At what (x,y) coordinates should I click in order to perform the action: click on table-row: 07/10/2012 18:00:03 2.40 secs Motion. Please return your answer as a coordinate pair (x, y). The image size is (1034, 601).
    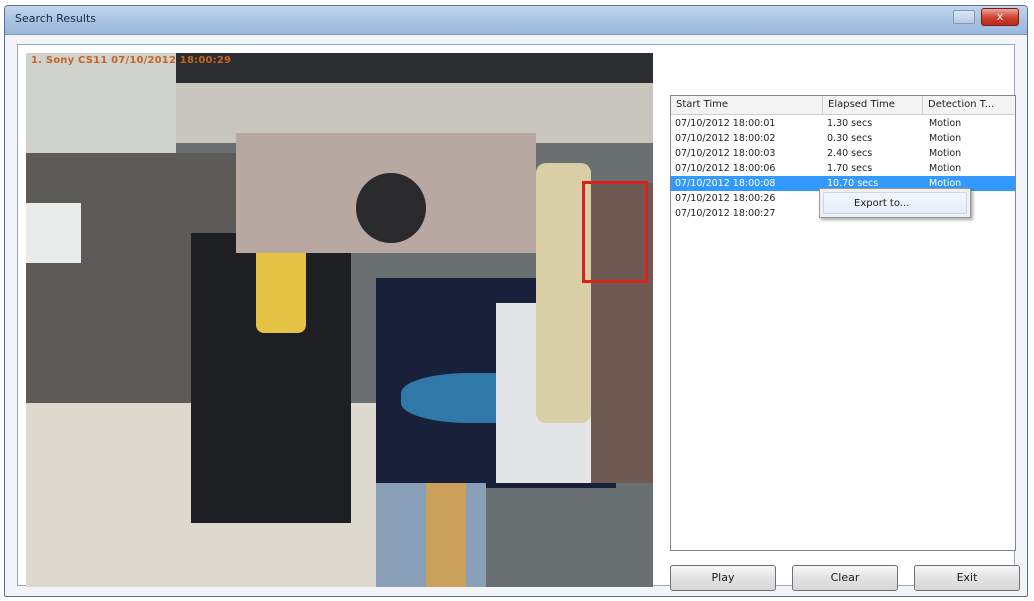
    Looking at the image, I should click on (843, 153).